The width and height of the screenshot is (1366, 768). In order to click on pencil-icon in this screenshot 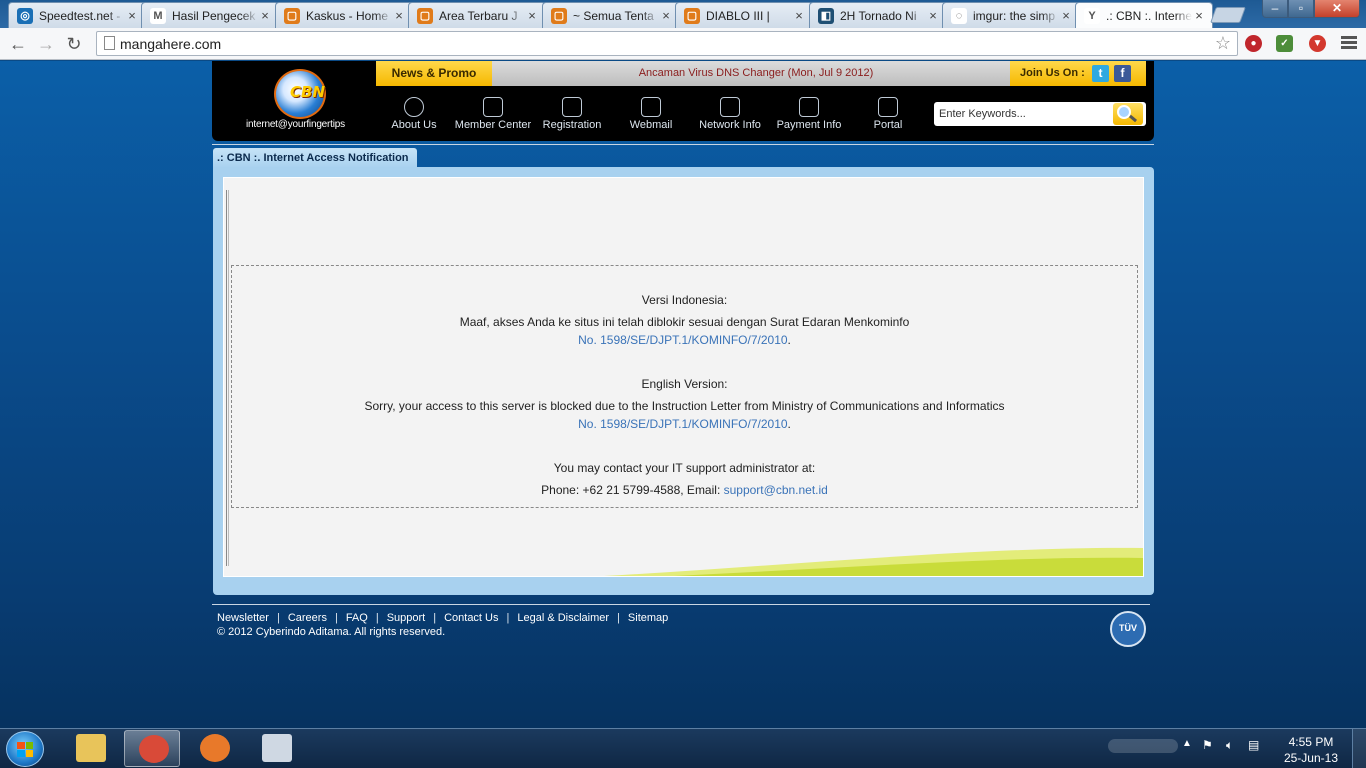, I will do `click(572, 107)`.